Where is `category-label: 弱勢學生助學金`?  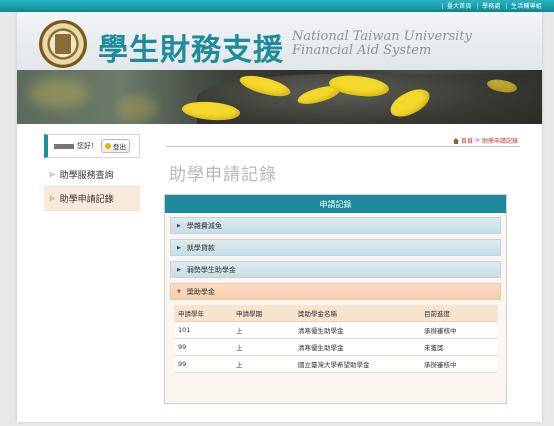 category-label: 弱勢學生助學金 is located at coordinates (211, 269).